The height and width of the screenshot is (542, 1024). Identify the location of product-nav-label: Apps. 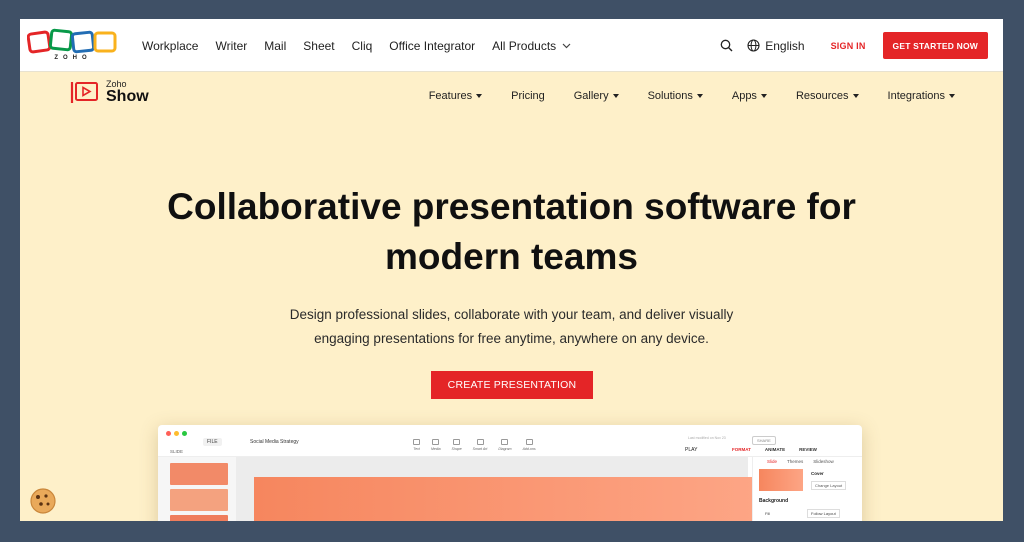
(744, 96).